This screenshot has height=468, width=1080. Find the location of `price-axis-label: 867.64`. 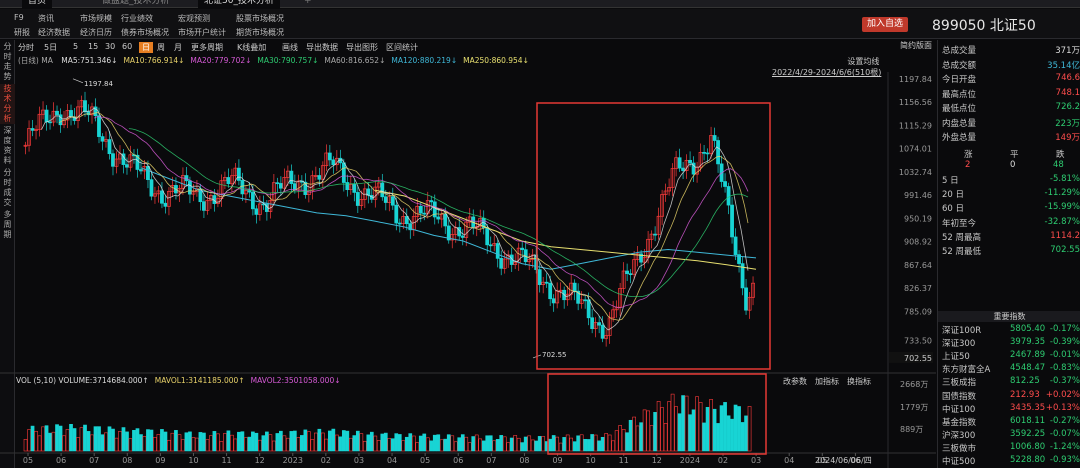

price-axis-label: 867.64 is located at coordinates (918, 265).